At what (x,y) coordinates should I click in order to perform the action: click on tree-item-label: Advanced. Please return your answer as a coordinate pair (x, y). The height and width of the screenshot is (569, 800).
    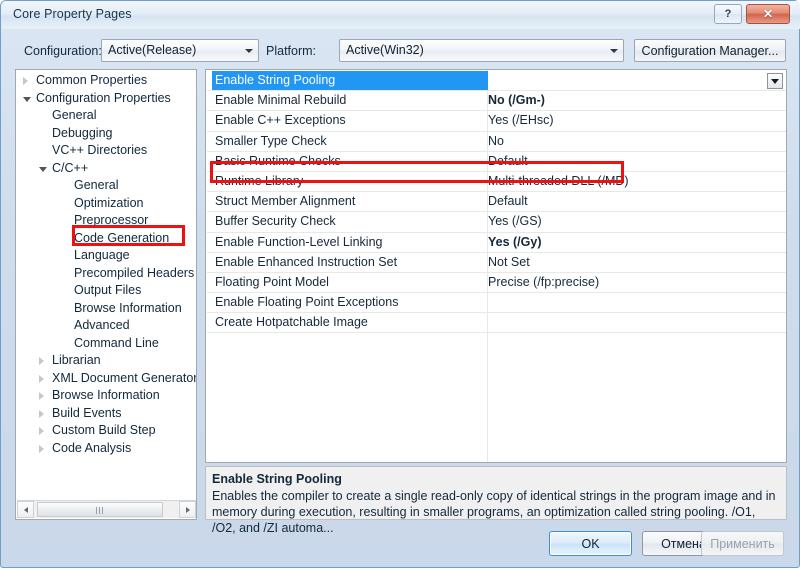
    Looking at the image, I should click on (102, 325).